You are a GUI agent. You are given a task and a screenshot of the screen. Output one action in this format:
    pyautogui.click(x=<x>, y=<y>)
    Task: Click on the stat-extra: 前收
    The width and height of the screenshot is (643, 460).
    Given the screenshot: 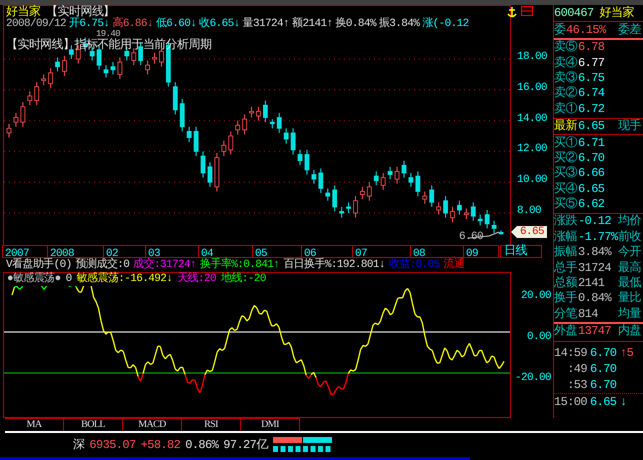 What is the action you would take?
    pyautogui.click(x=629, y=237)
    